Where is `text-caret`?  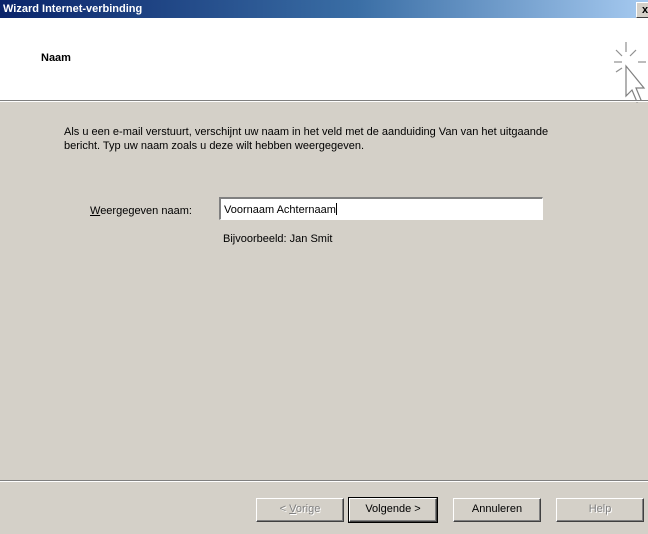 text-caret is located at coordinates (336, 209).